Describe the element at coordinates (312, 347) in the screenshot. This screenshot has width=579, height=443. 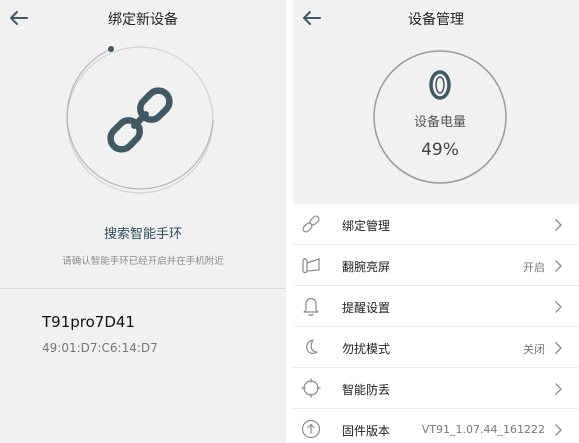
I see `moon-icon` at that location.